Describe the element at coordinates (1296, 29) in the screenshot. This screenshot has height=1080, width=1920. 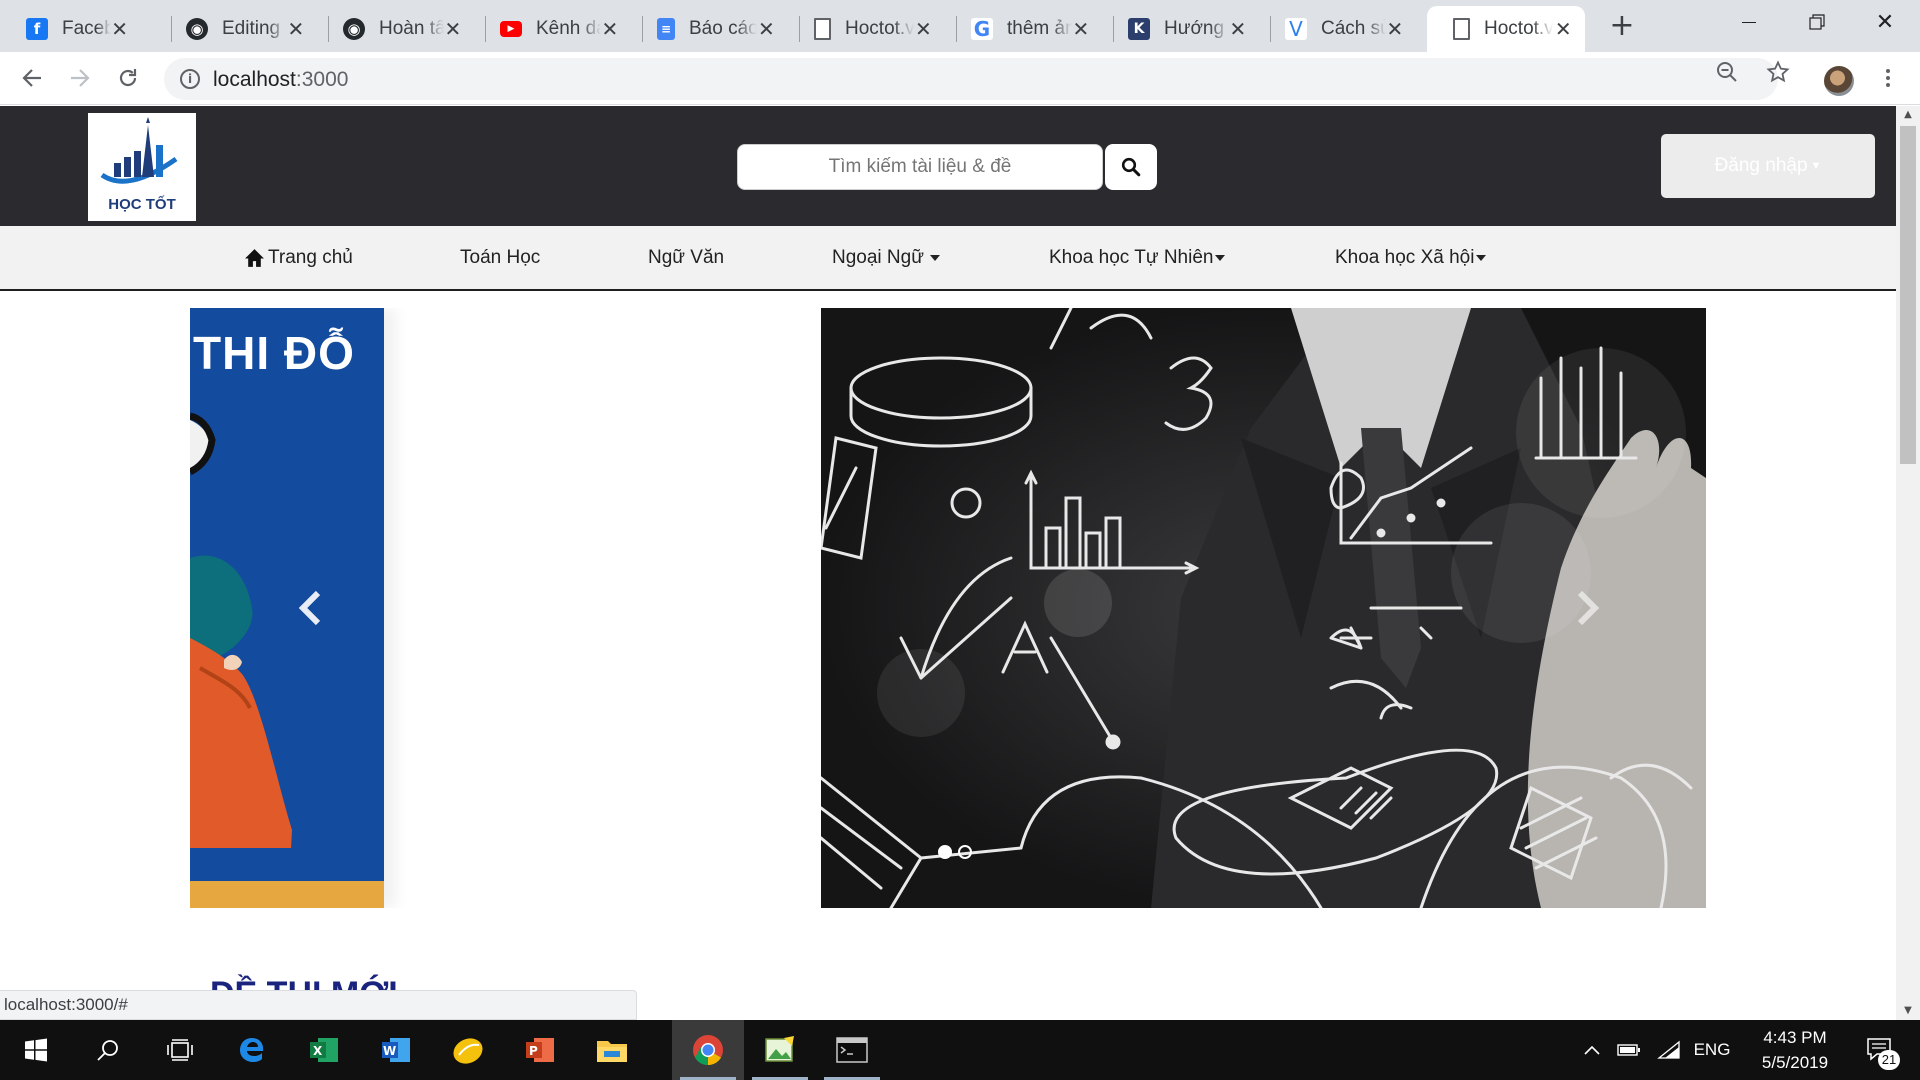
I see `v-site-icon: V` at that location.